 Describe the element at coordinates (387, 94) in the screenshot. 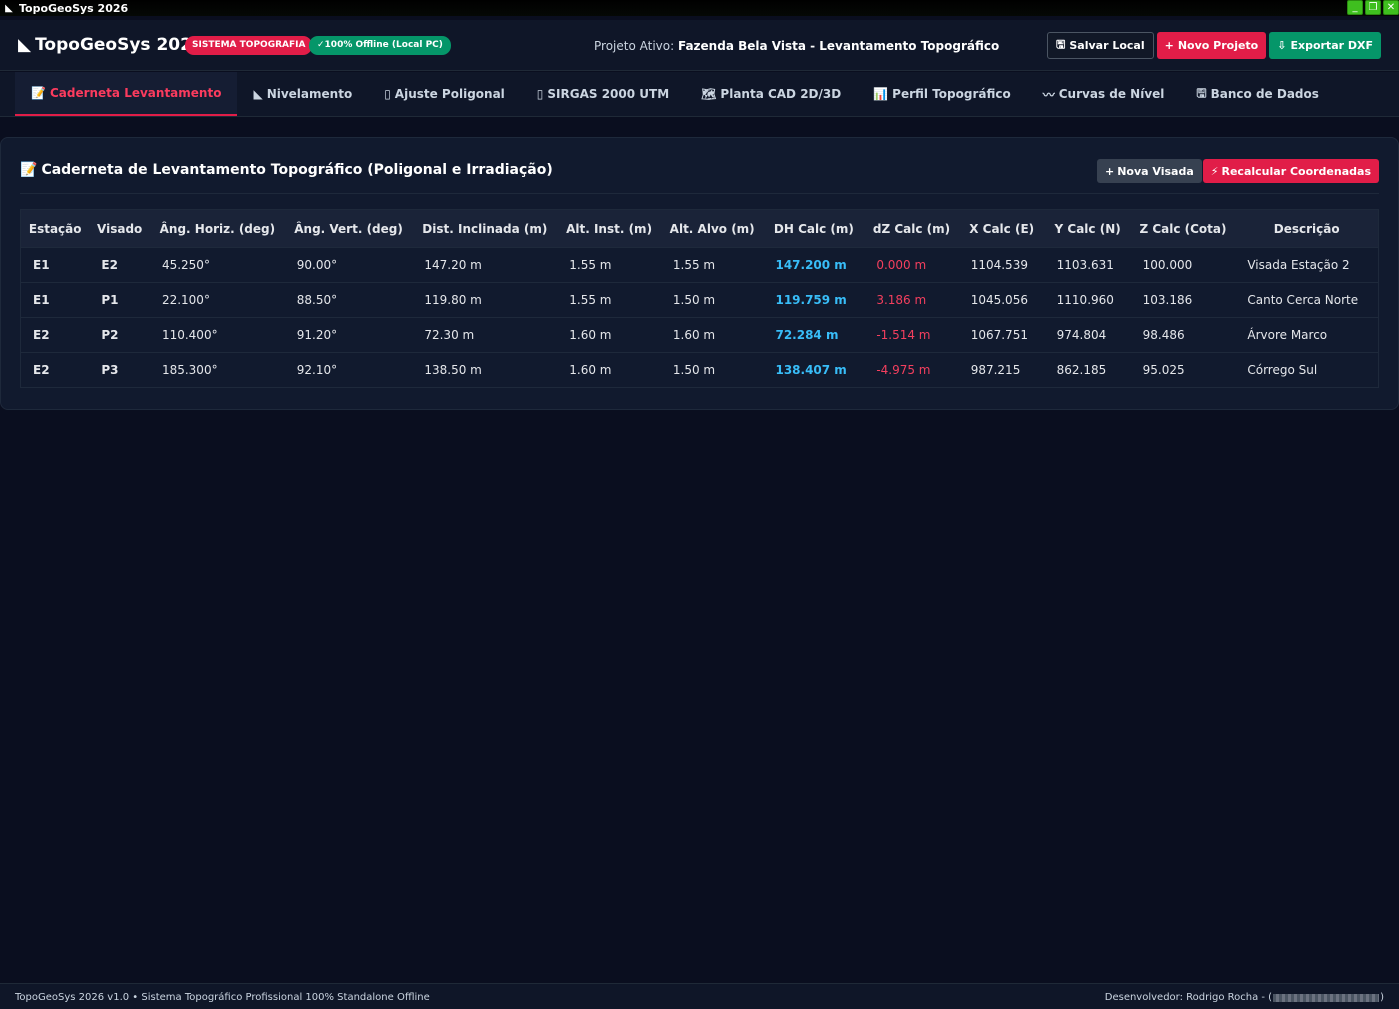

I see `polygon-icon: ▯` at that location.